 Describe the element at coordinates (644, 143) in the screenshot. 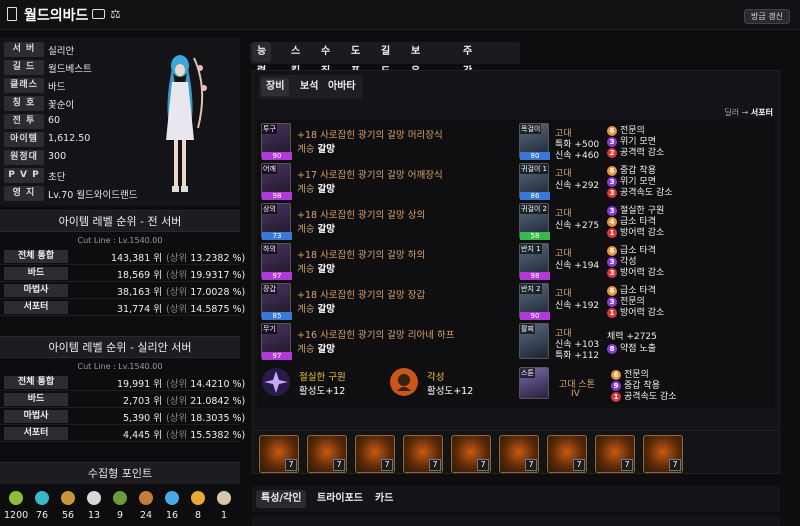

I see `accessory-item: 목걸이 80 고대 특화 +500 신속 +460 6 전문의 3 위기 모면 2 공격력 감소` at that location.